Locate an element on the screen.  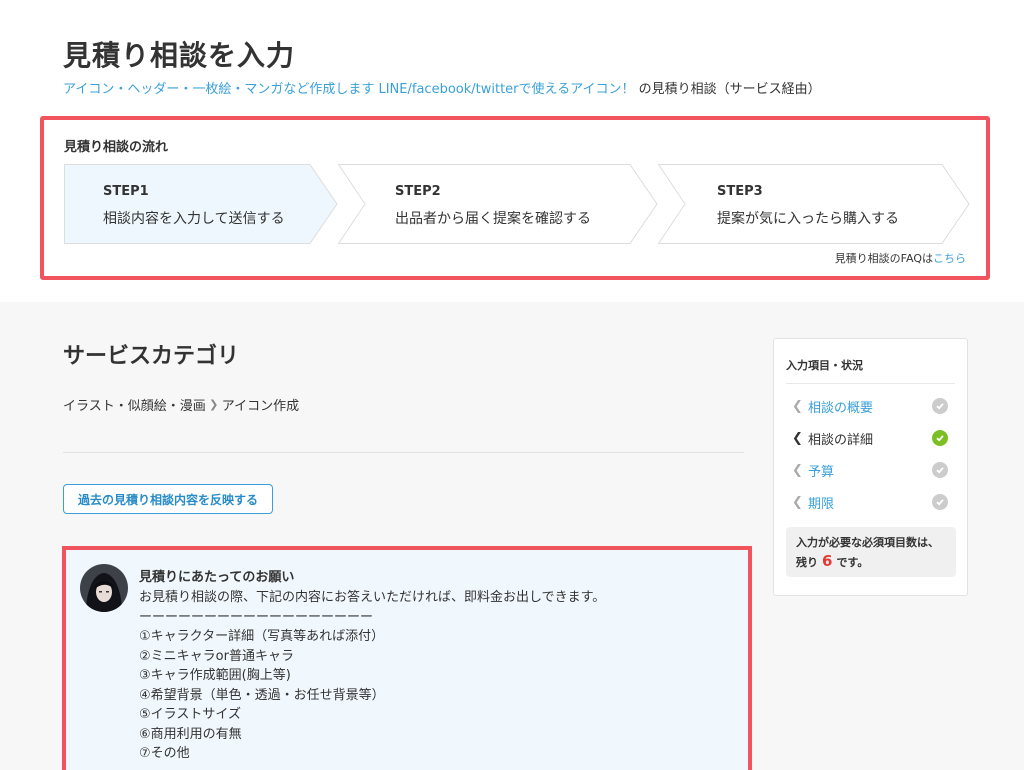
section-divider is located at coordinates (403, 452).